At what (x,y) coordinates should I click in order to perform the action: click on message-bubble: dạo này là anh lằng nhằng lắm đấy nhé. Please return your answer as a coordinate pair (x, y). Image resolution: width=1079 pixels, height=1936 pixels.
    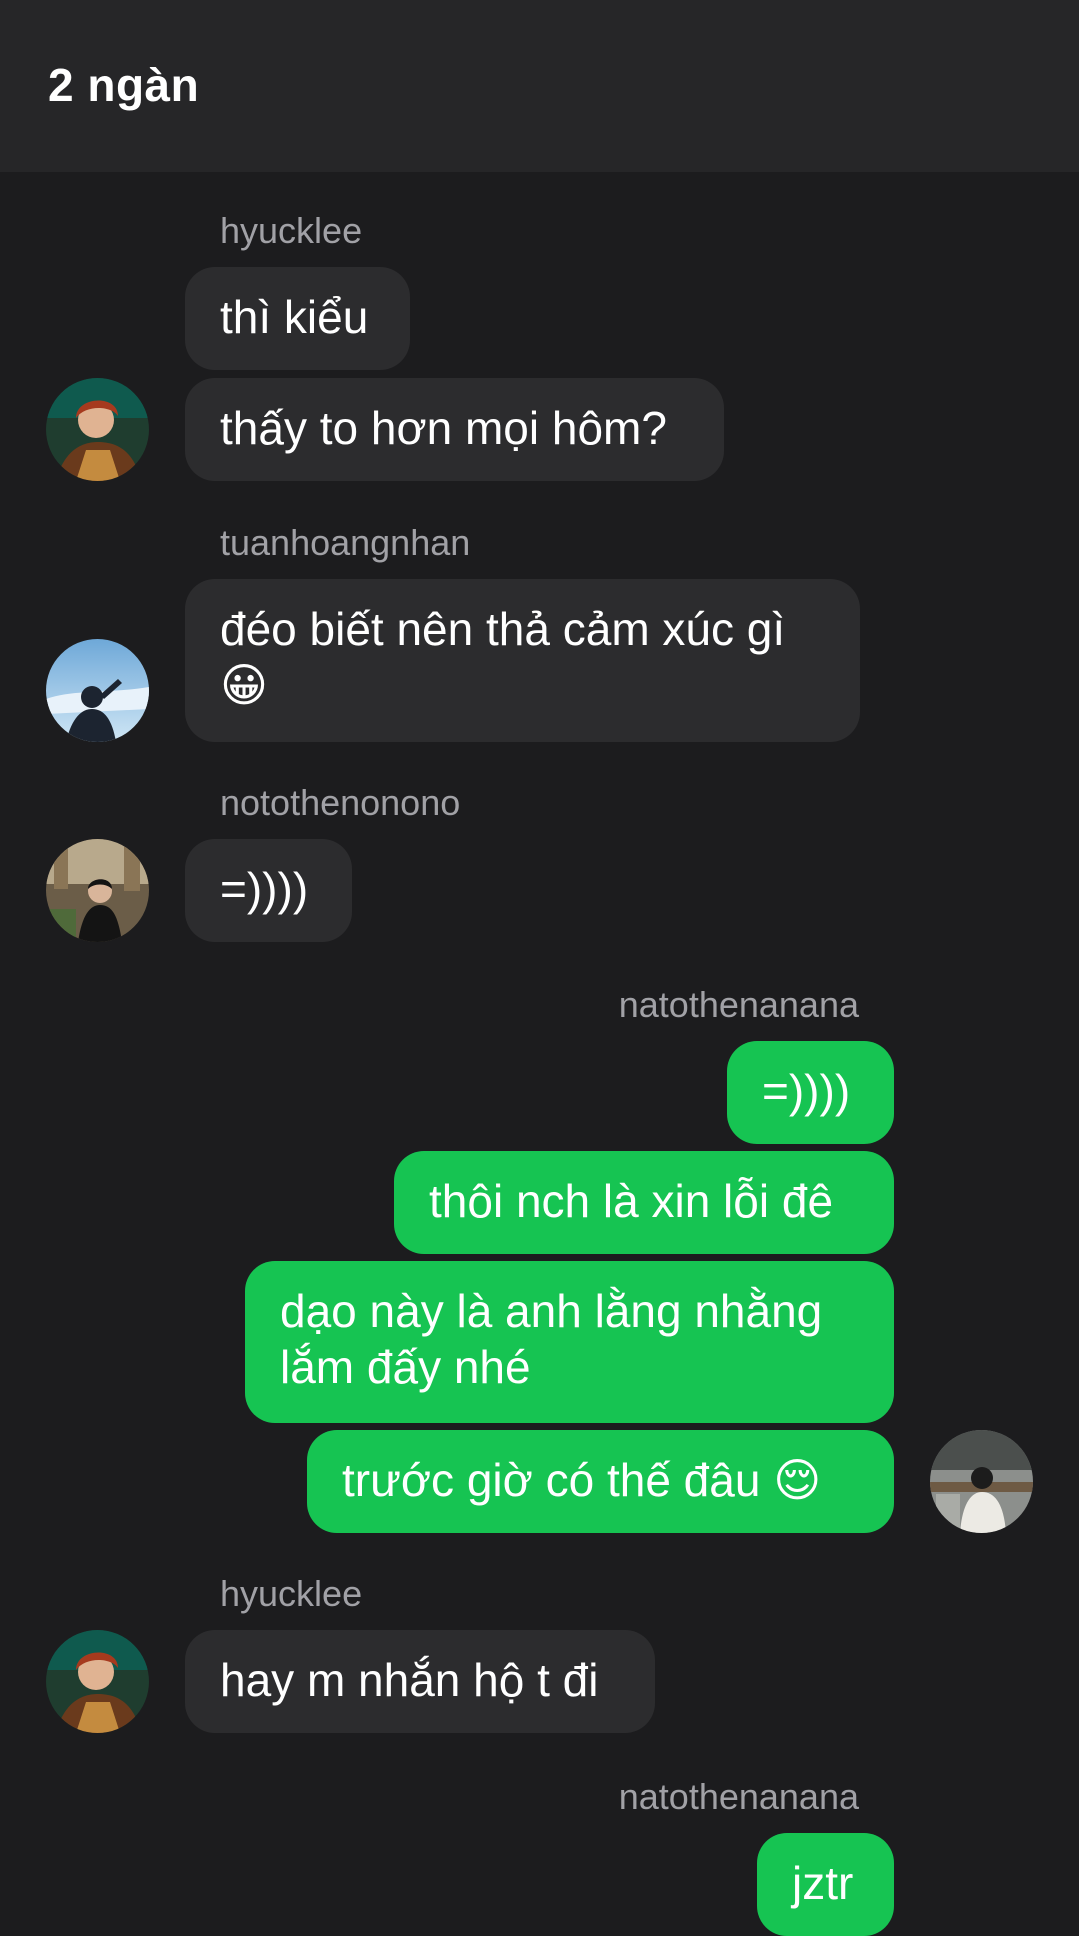
    Looking at the image, I should click on (569, 1342).